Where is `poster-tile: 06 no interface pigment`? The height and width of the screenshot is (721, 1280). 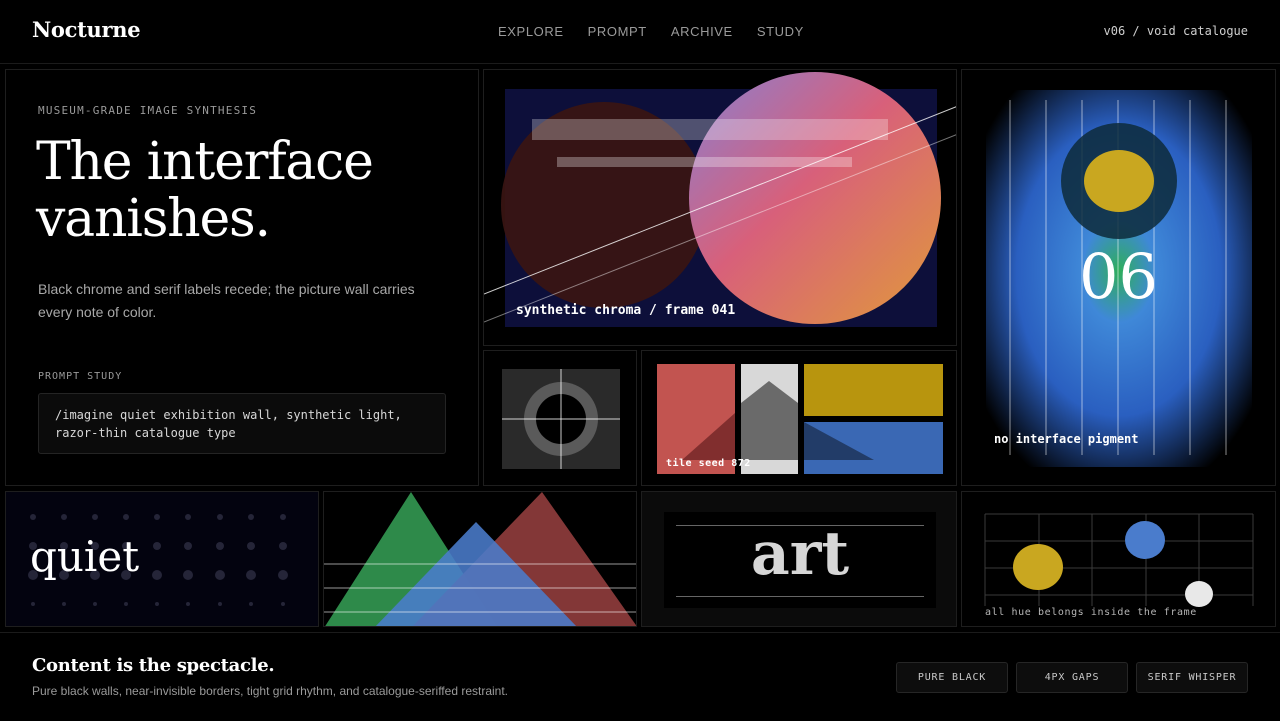 poster-tile: 06 no interface pigment is located at coordinates (1118, 277).